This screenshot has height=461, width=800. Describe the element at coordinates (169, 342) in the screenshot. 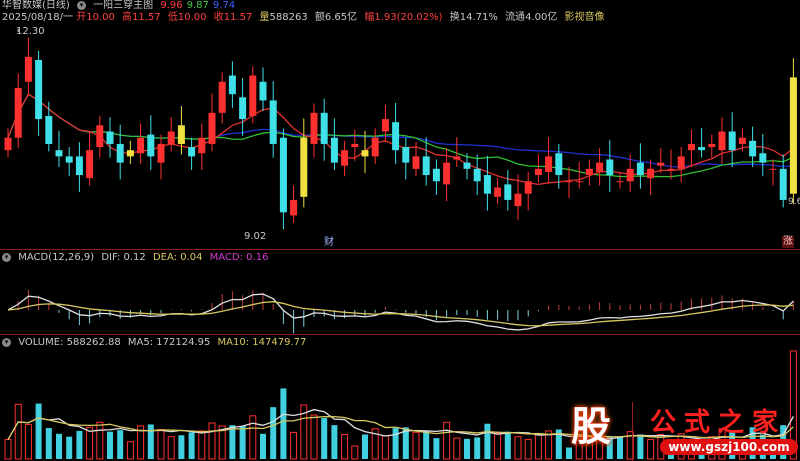

I see `volume-ma5: MA5: 172124.95` at that location.